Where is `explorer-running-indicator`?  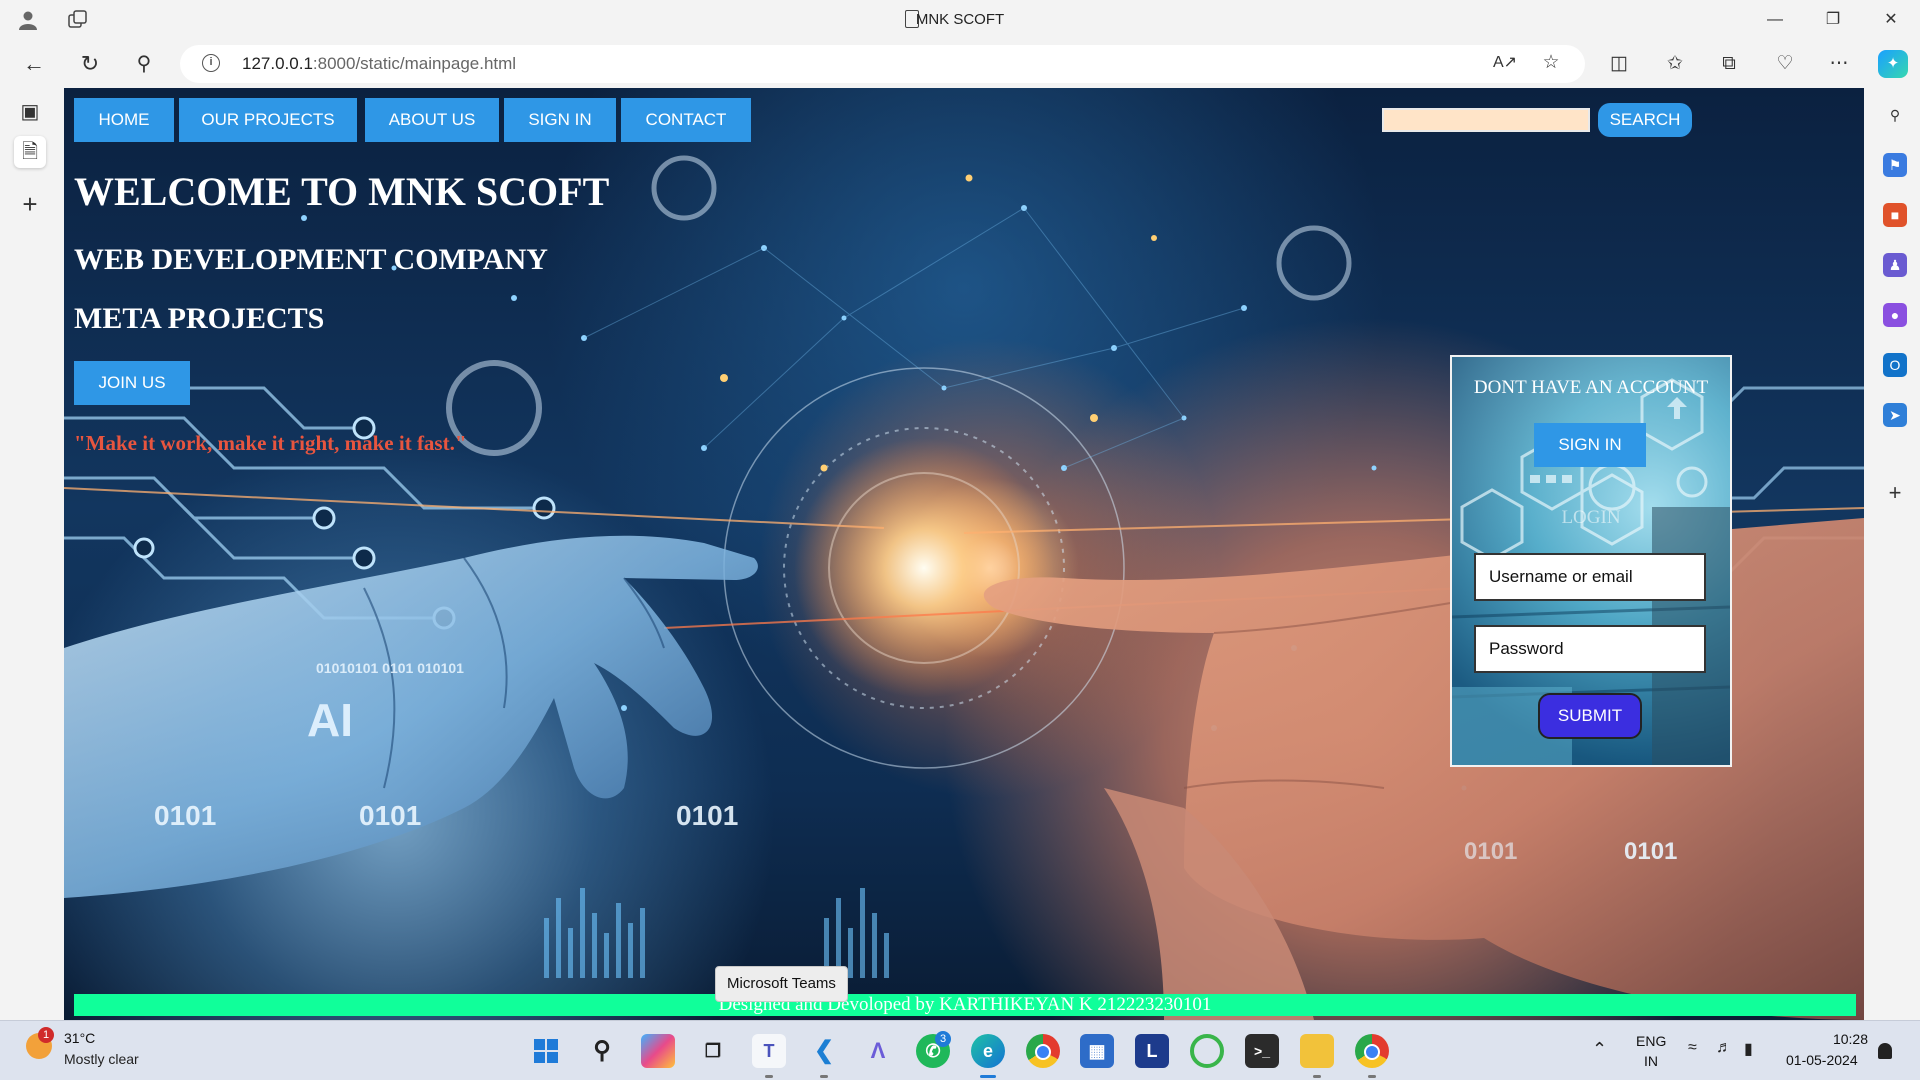
explorer-running-indicator is located at coordinates (1317, 1076).